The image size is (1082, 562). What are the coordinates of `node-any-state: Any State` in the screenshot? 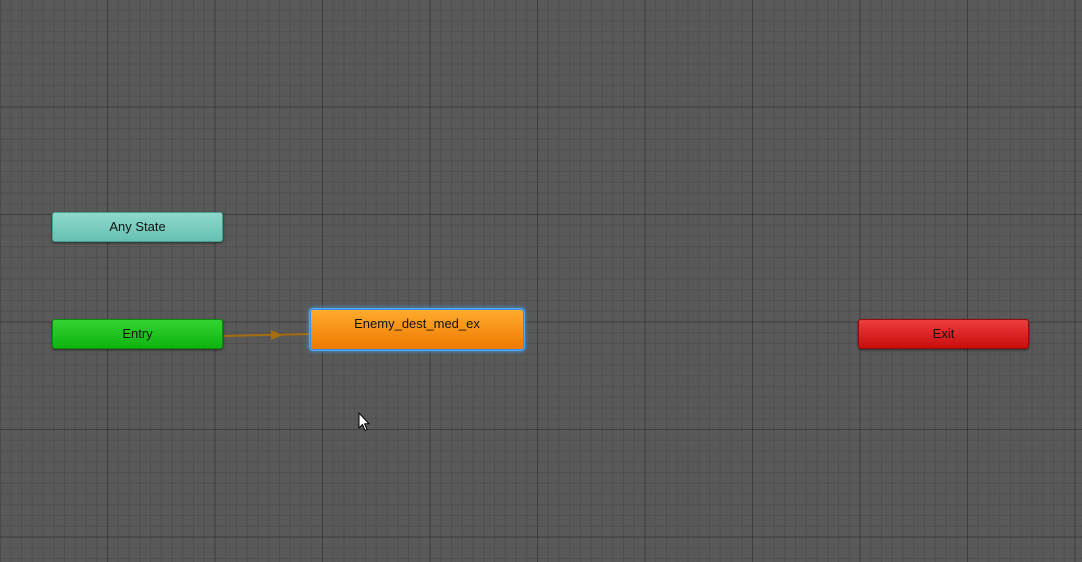 It's located at (137, 227).